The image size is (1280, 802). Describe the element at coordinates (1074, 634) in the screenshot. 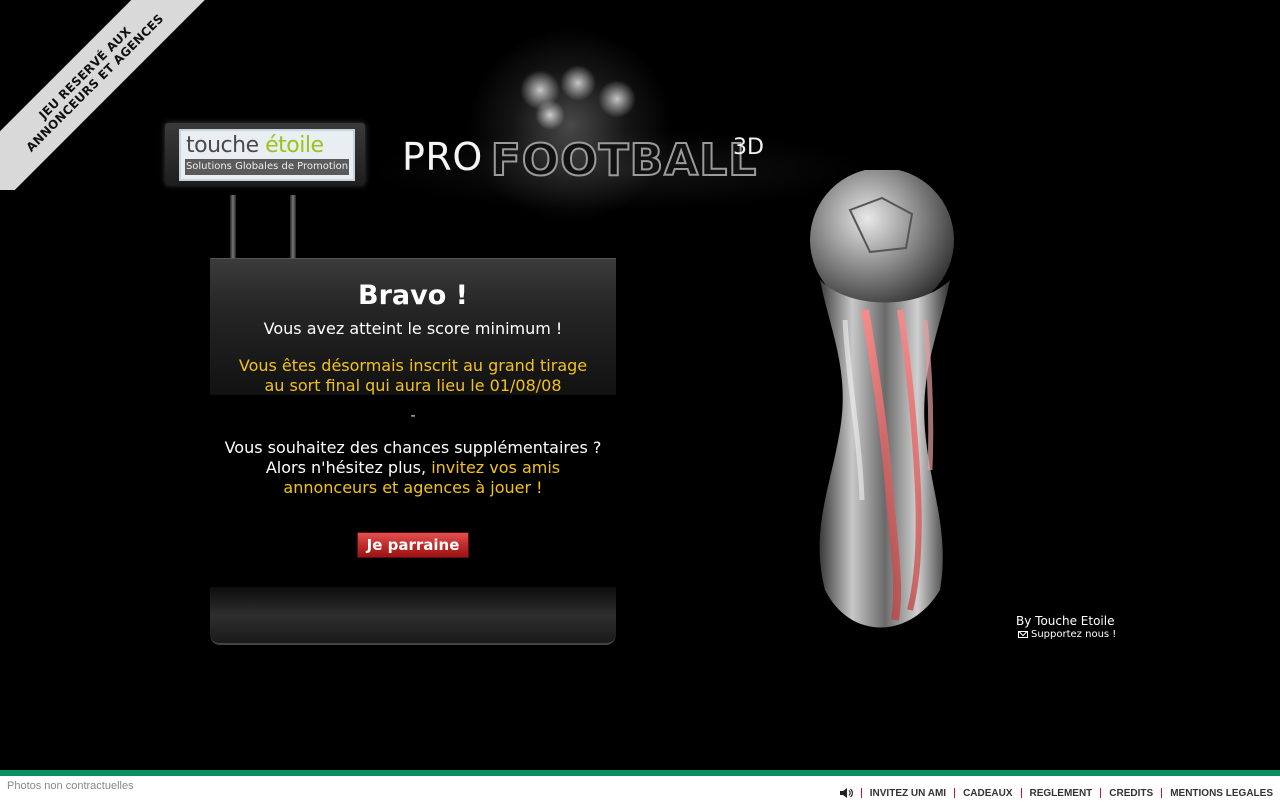

I see `support-label: Supportez nous !` at that location.